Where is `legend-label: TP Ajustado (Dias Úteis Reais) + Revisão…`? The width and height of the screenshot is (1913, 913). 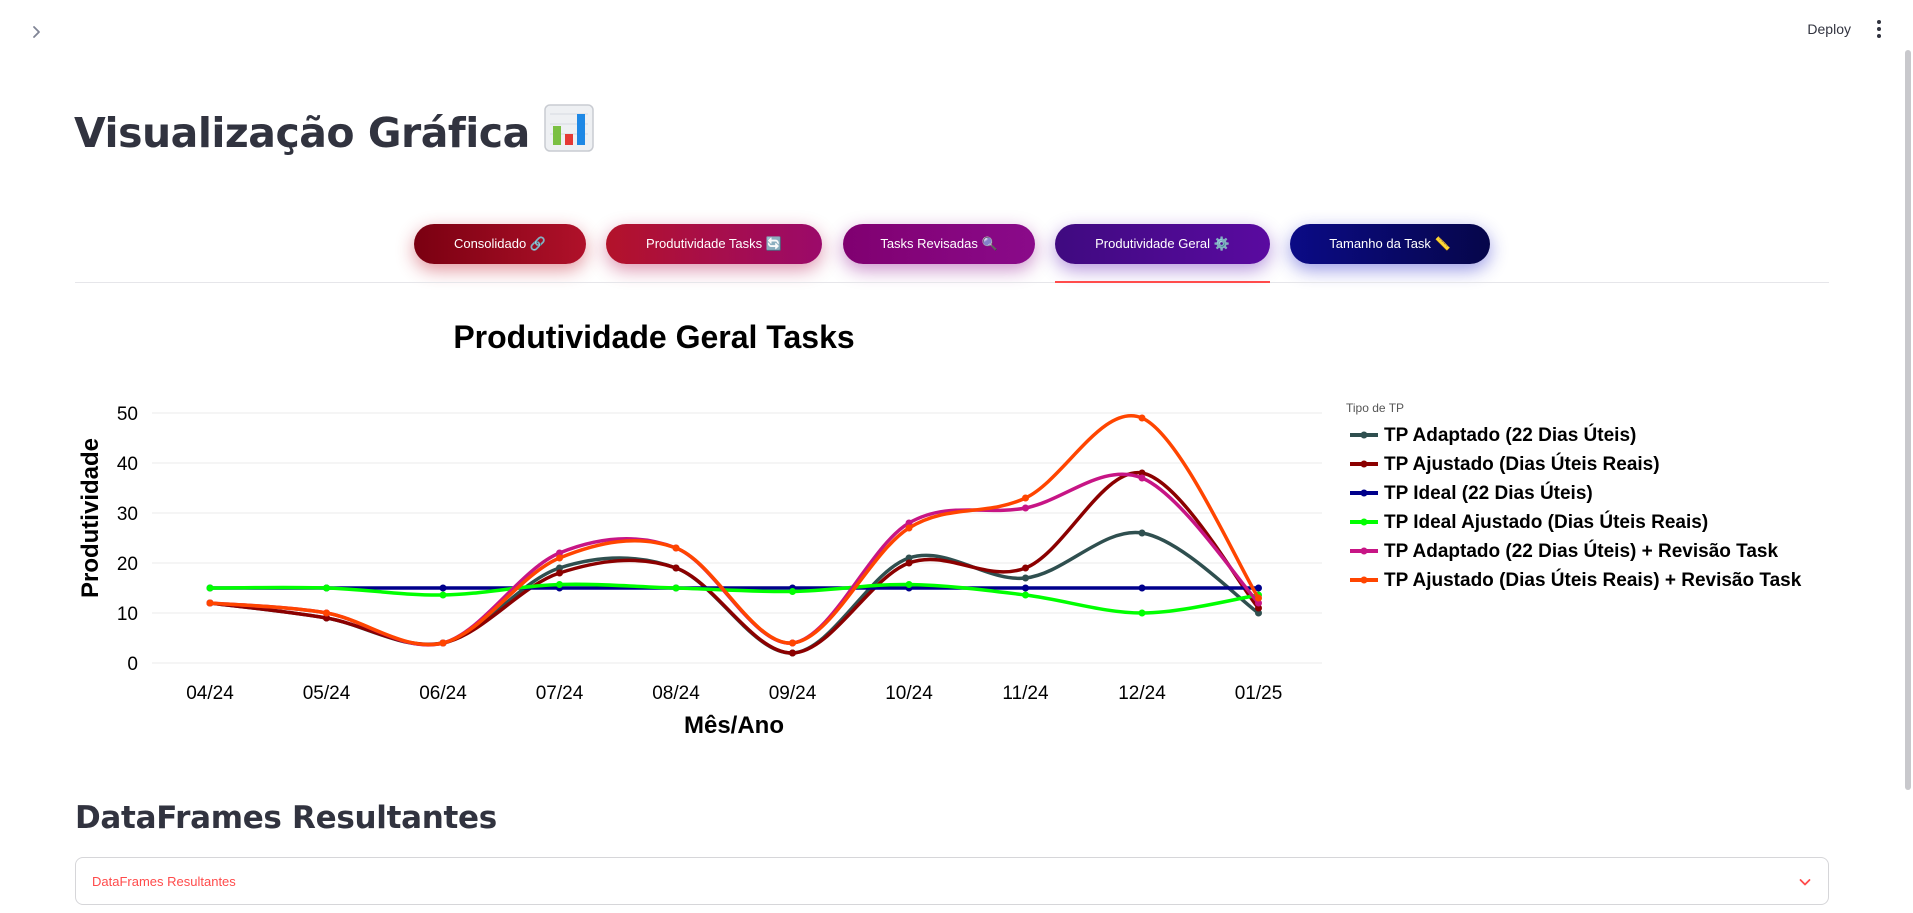
legend-label: TP Ajustado (Dias Úteis Reais) + Revisão… is located at coordinates (1593, 580).